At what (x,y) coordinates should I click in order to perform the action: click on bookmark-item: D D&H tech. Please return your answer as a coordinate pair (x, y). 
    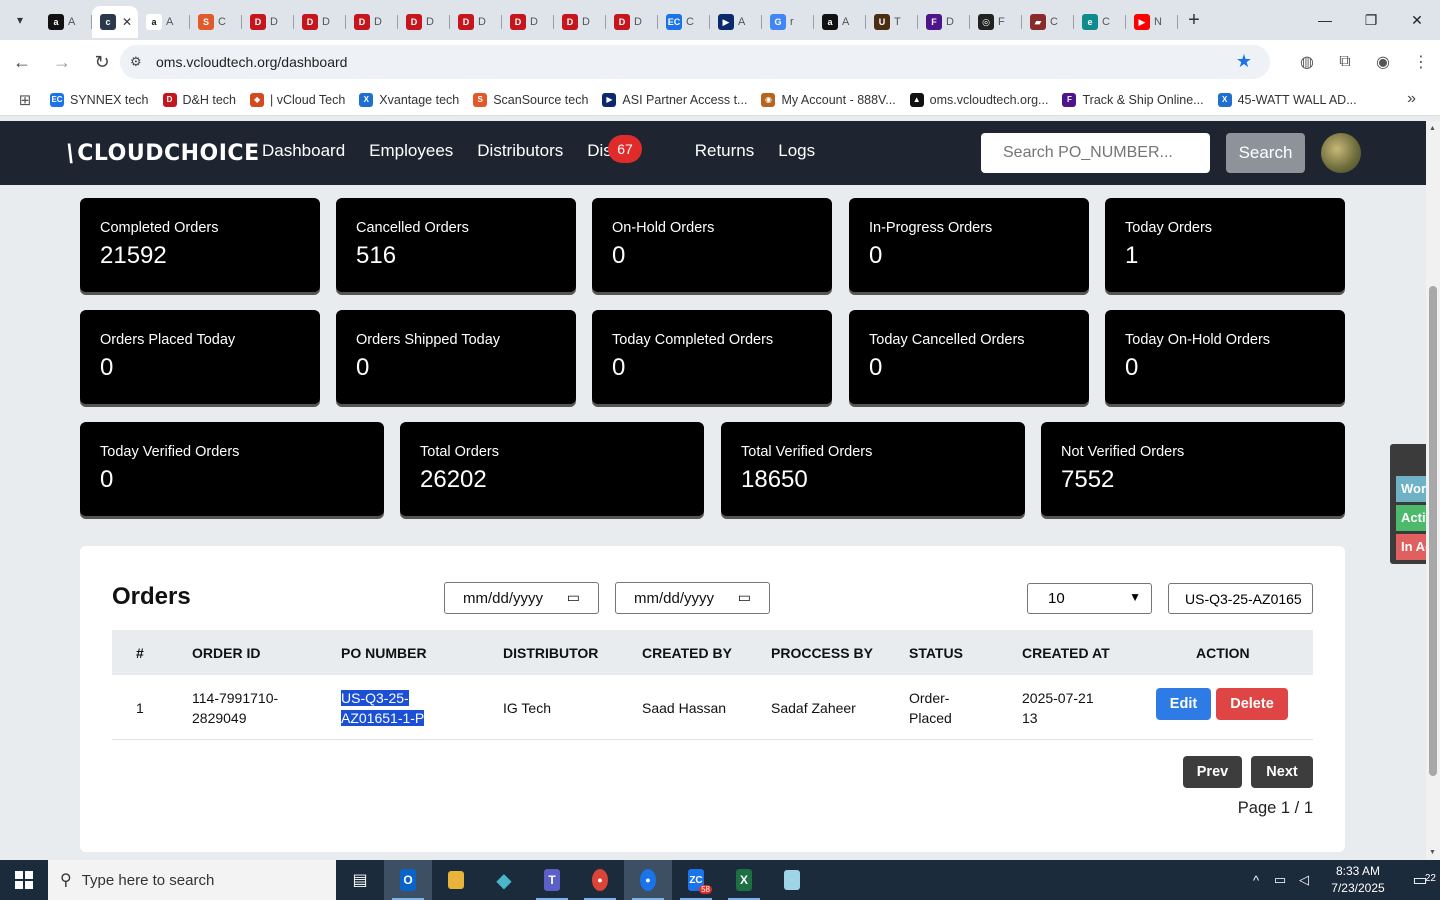
    Looking at the image, I should click on (199, 99).